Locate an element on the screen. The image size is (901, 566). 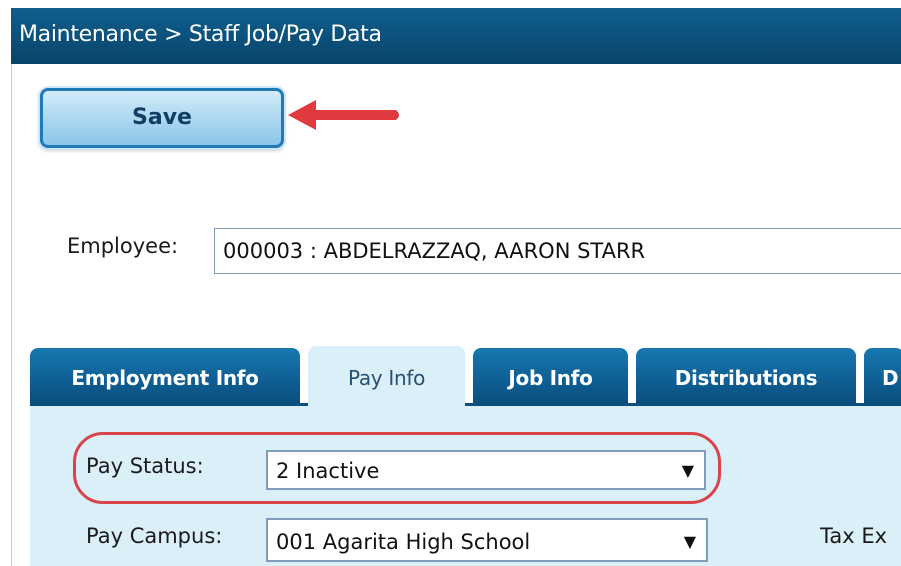
breadcrumb: Maintenance > Staff Job/Pay Data is located at coordinates (200, 34).